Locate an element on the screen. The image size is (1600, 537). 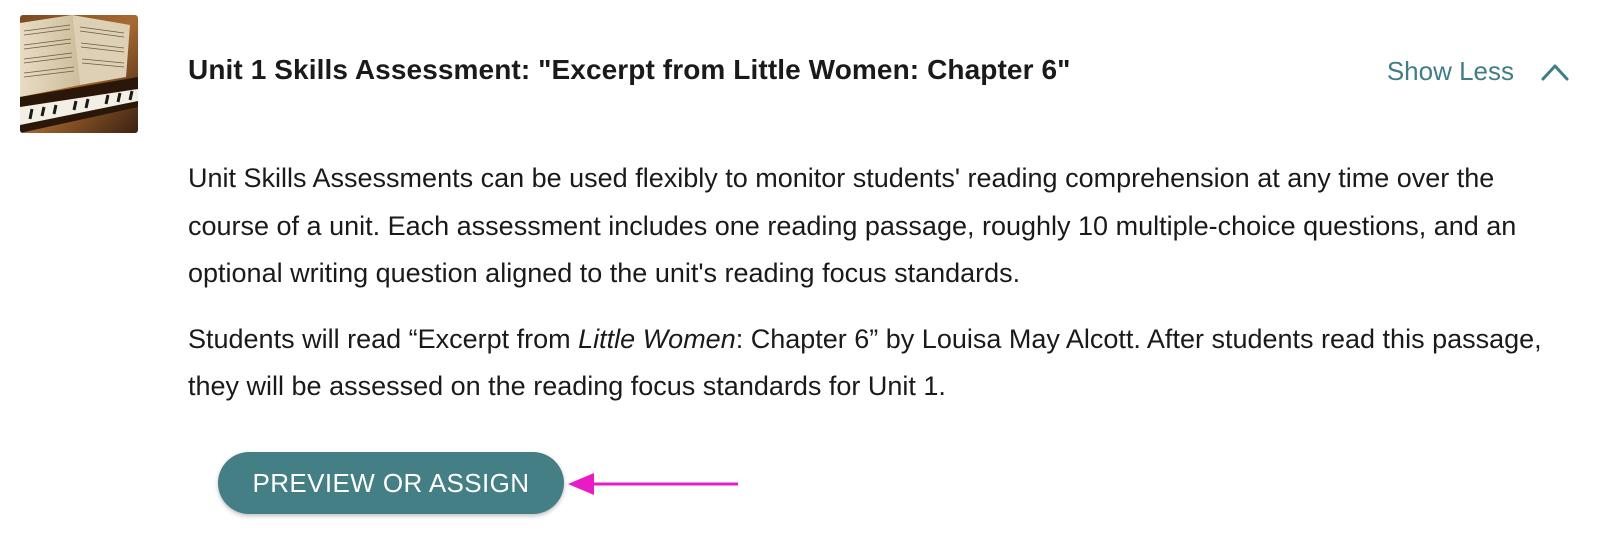
show-less-label: Show Less is located at coordinates (1450, 71).